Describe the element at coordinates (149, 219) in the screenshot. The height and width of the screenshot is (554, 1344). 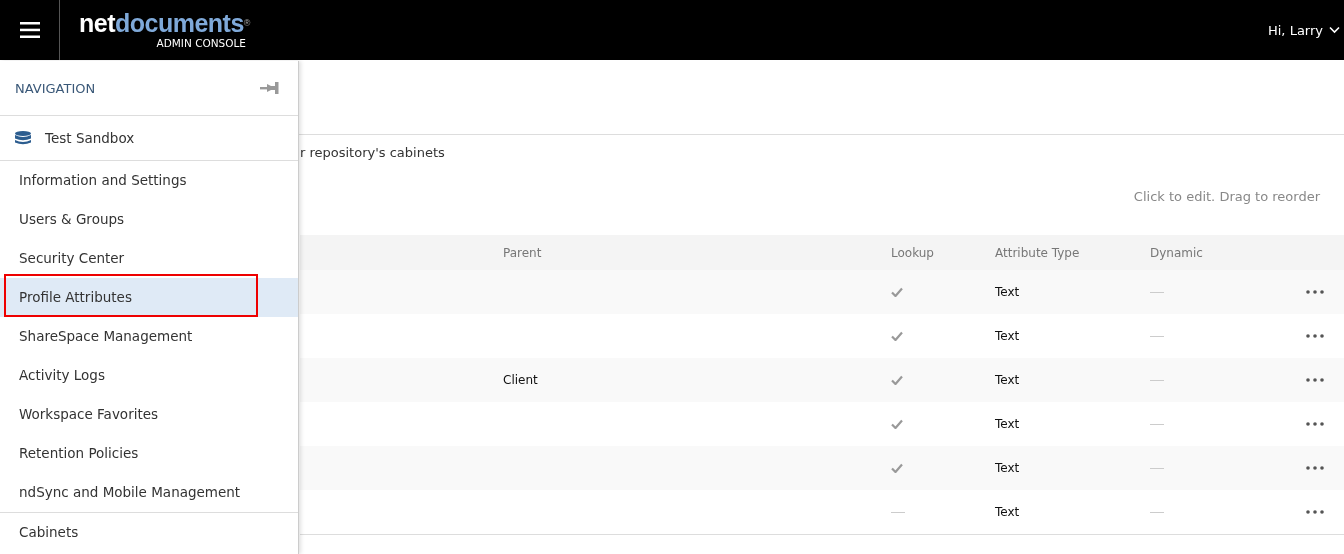
I see `nav-item: Users & Groups` at that location.